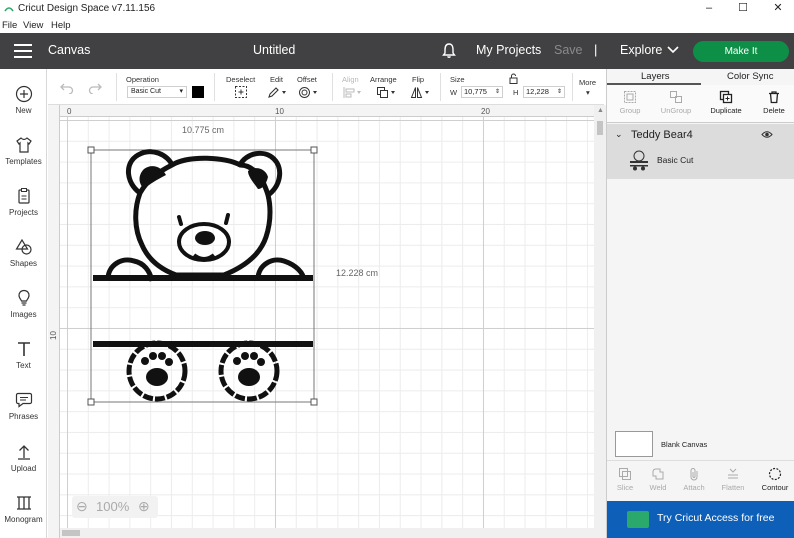 This screenshot has height=538, width=794. Describe the element at coordinates (513, 78) in the screenshot. I see `lock-icon` at that location.